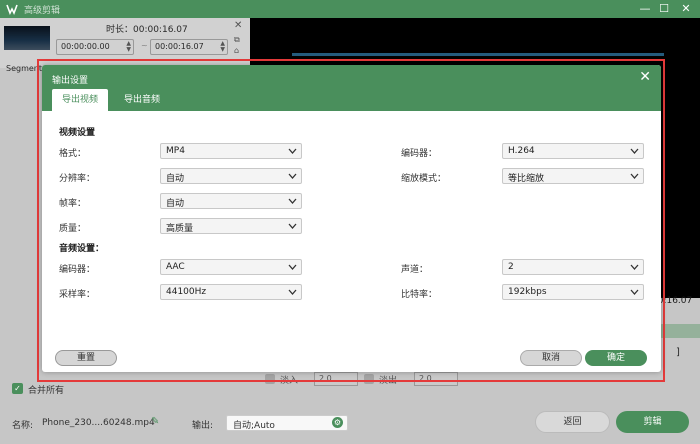 The image size is (700, 444). What do you see at coordinates (573, 292) in the screenshot?
I see `bitrate-select: 192kbps` at bounding box center [573, 292].